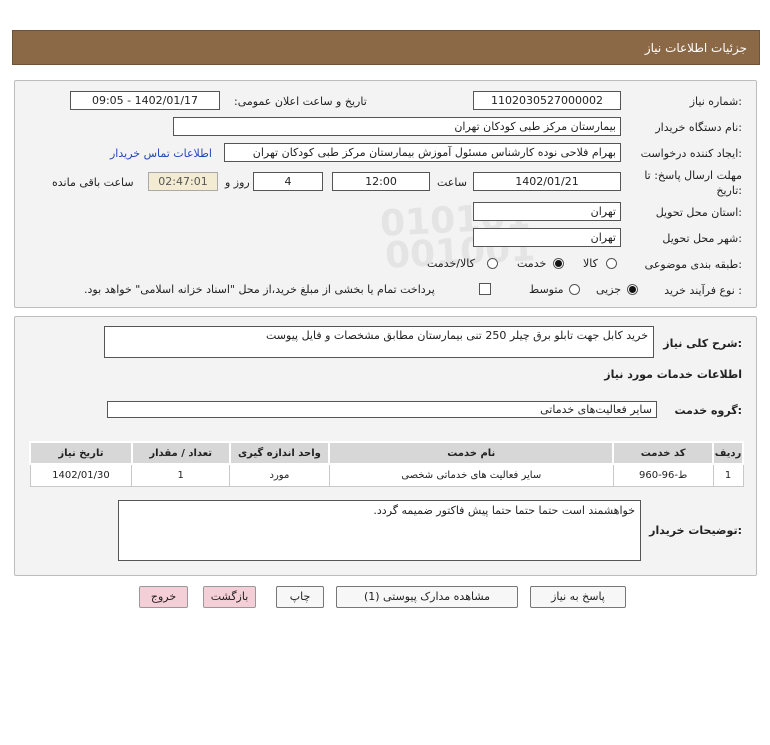 Image resolution: width=770 pixels, height=745 pixels. Describe the element at coordinates (180, 453) in the screenshot. I see `col-header-quantity: تعداد / مقدار` at that location.